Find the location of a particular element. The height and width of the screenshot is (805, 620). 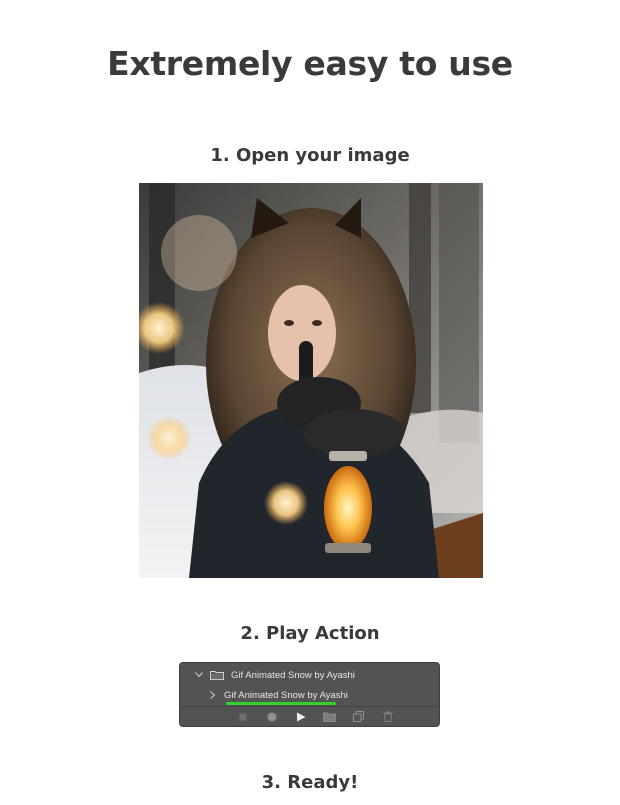

trash-icon is located at coordinates (387, 717).